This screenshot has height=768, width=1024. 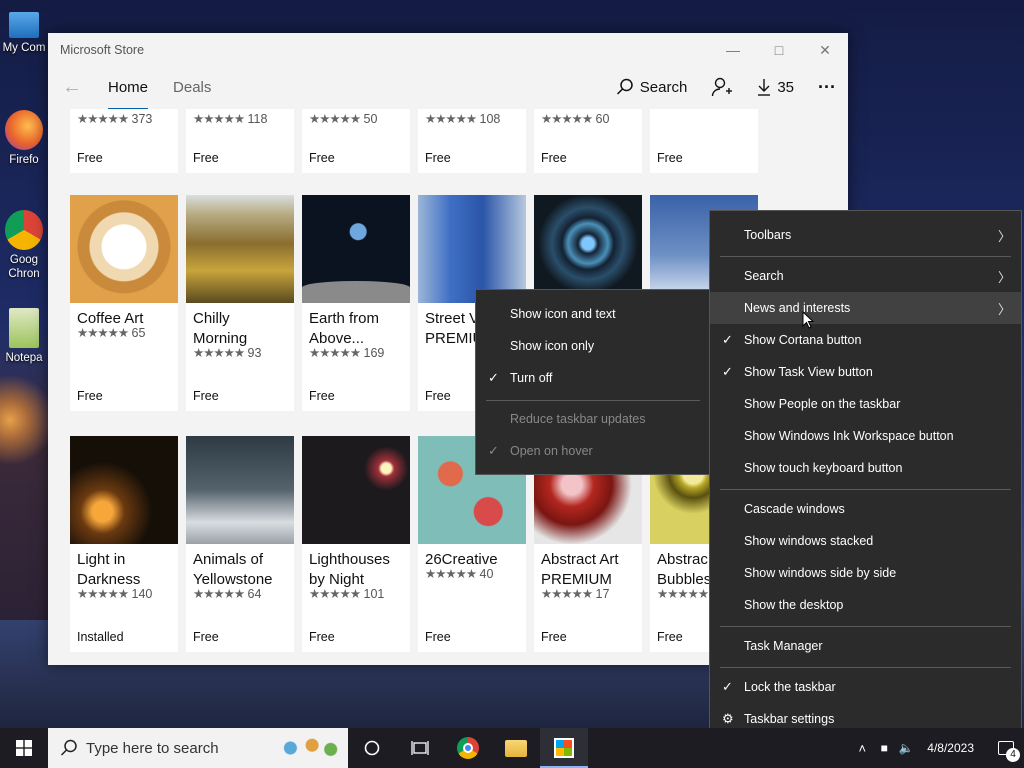 I want to click on menu-item-show-touch-keyboard: Show touch keyboard button, so click(x=865, y=468).